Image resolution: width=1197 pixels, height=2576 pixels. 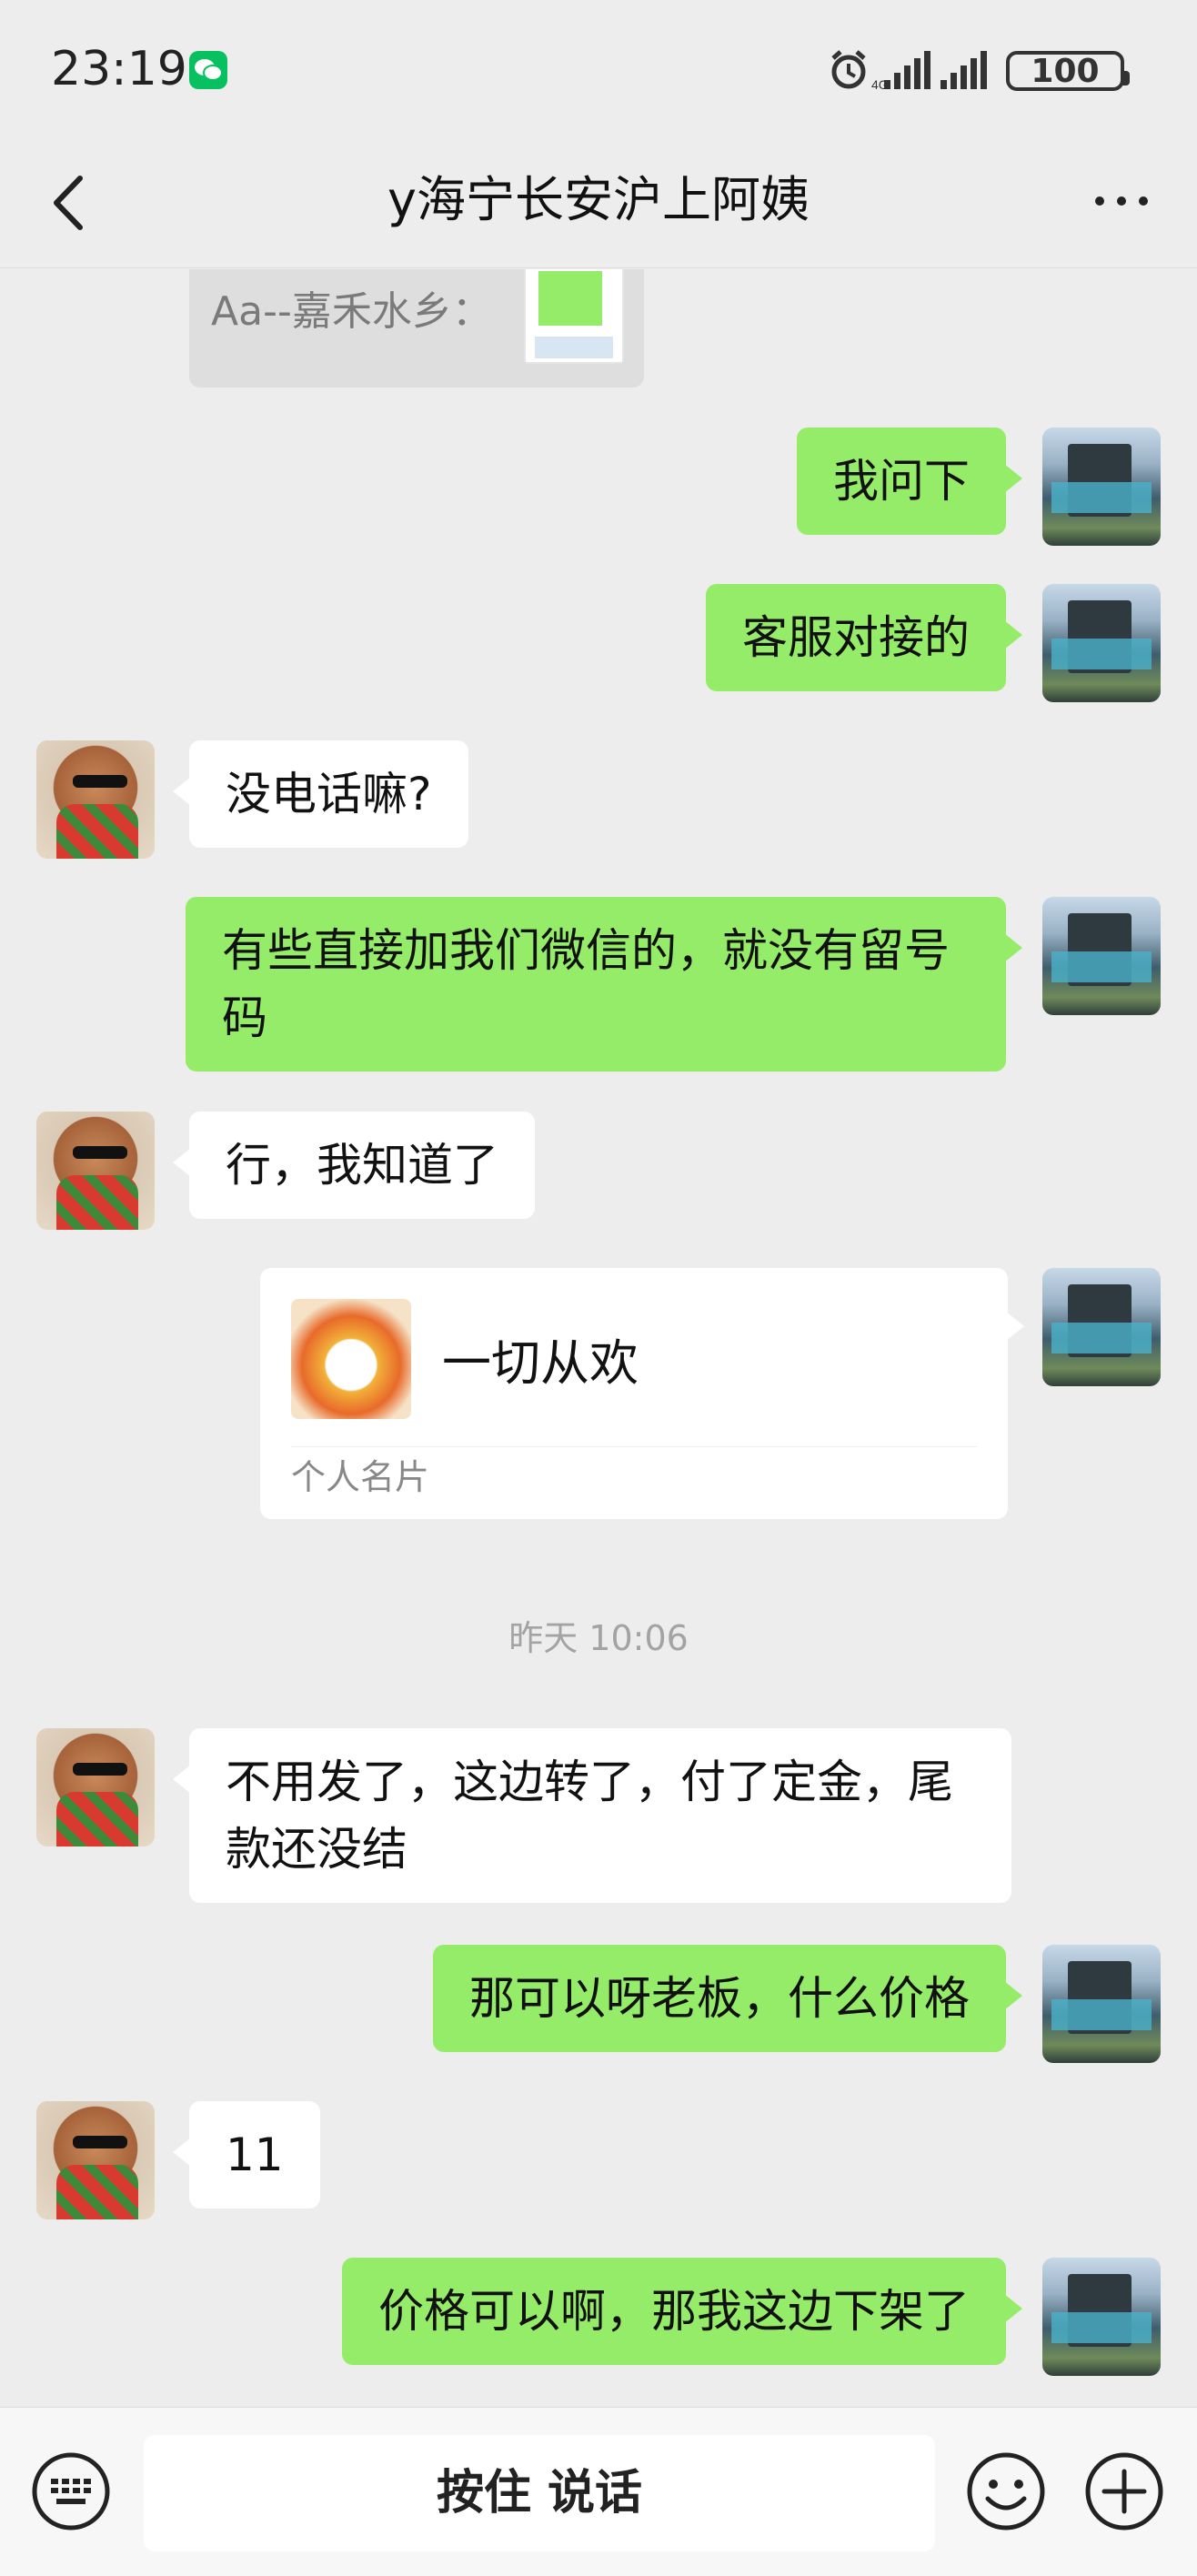 I want to click on chat-title: y海宁长安沪上阿姨, so click(x=598, y=199).